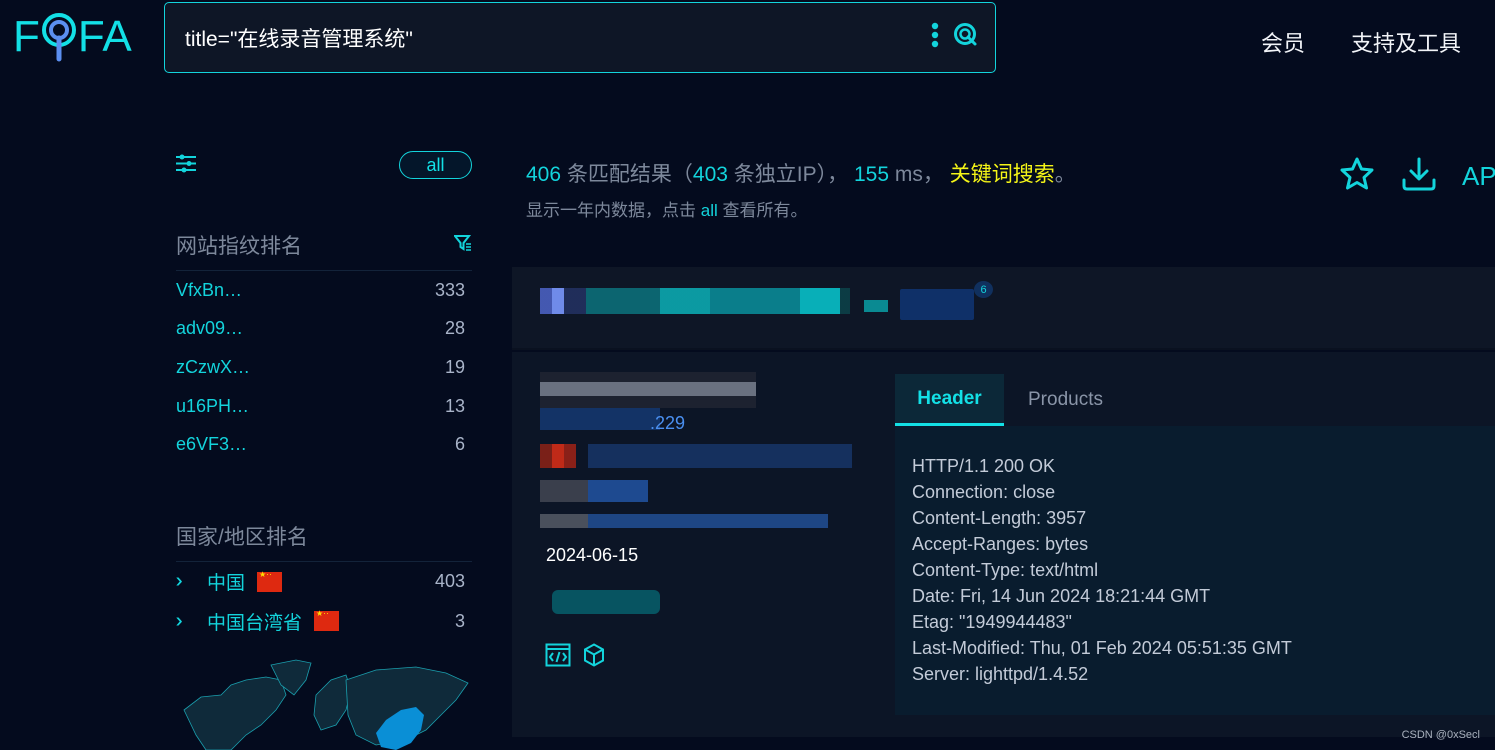  Describe the element at coordinates (709, 210) in the screenshot. I see `show-all-link: all` at that location.